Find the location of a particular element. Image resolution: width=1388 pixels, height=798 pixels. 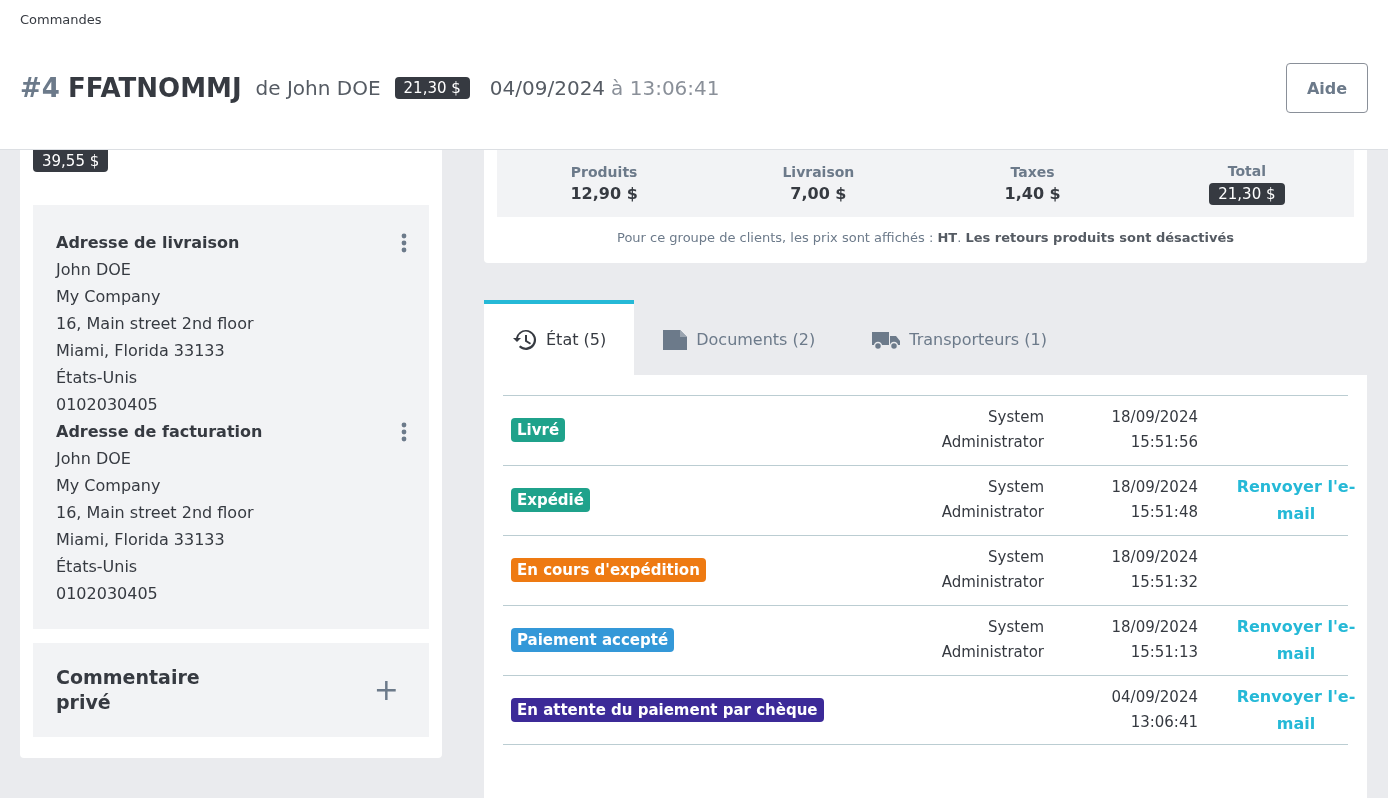

spent-badge: 39,55 $ is located at coordinates (71, 161).